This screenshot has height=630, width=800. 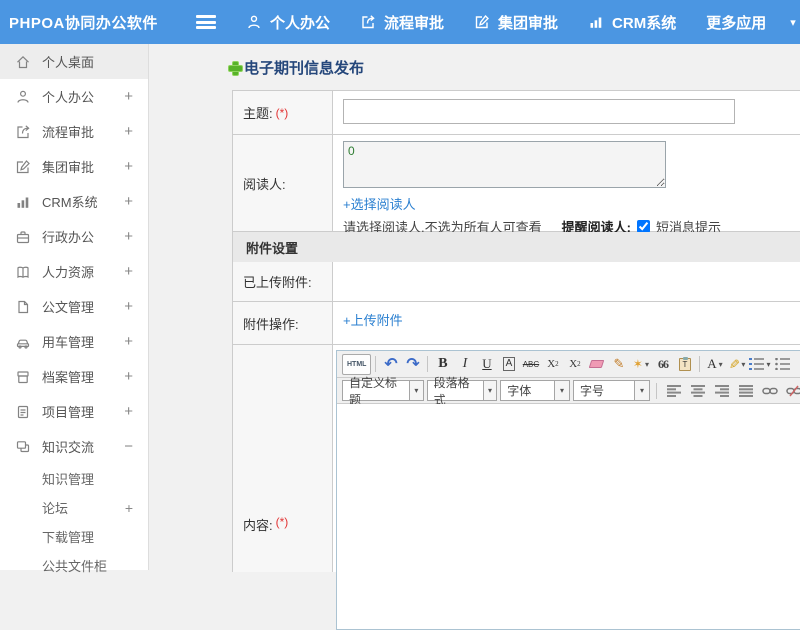 What do you see at coordinates (23, 167) in the screenshot?
I see `edit-square-icon` at bounding box center [23, 167].